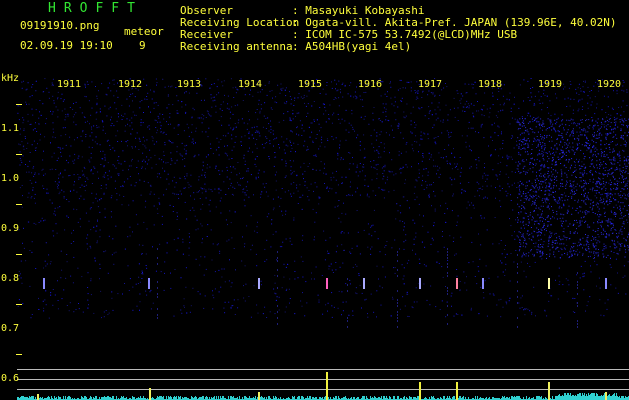 This screenshot has height=400, width=629. I want to click on x-label-1912: 1912, so click(130, 84).